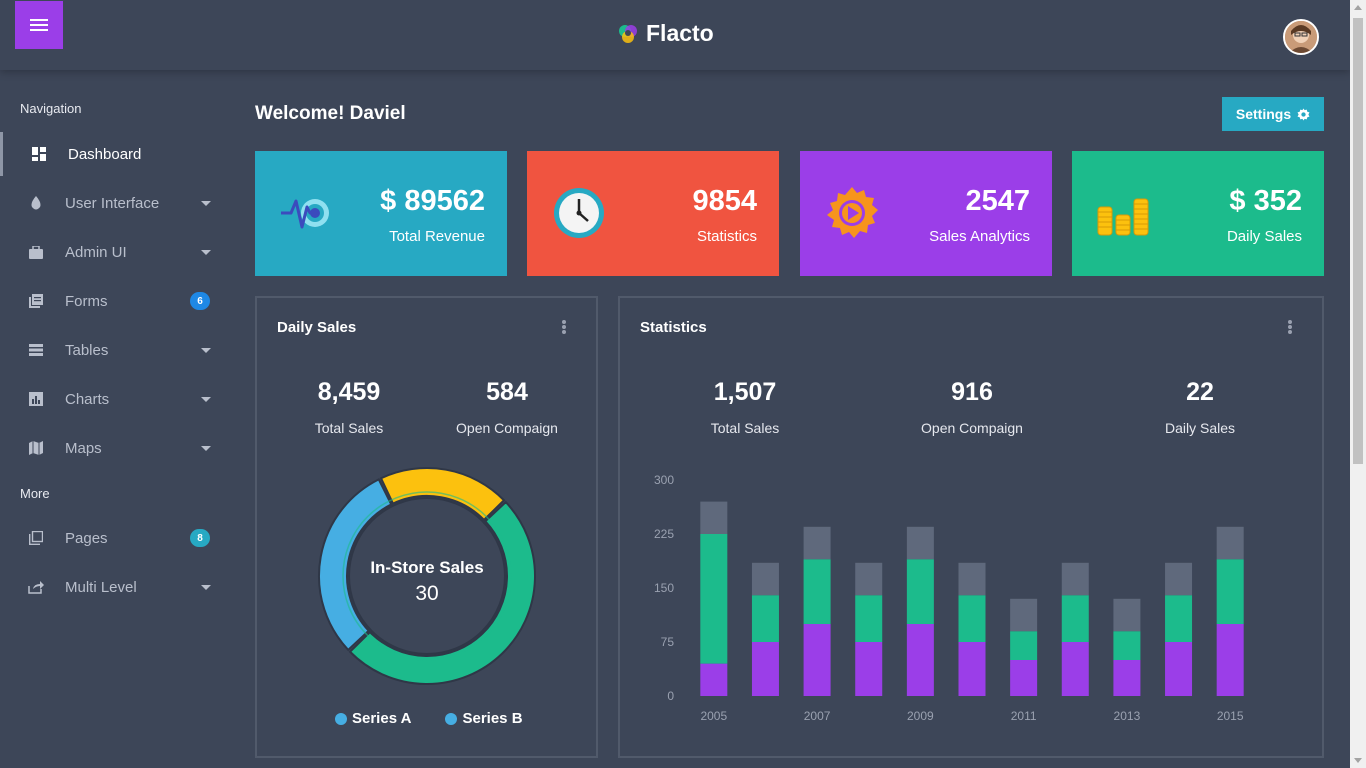  I want to click on sidebar-item-user-interface: User Interface, so click(117, 203).